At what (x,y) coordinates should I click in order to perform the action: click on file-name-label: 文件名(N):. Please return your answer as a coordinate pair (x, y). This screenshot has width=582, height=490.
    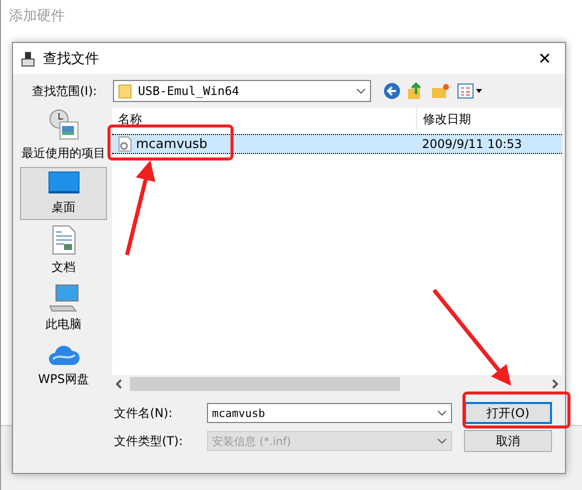
    Looking at the image, I should click on (144, 413).